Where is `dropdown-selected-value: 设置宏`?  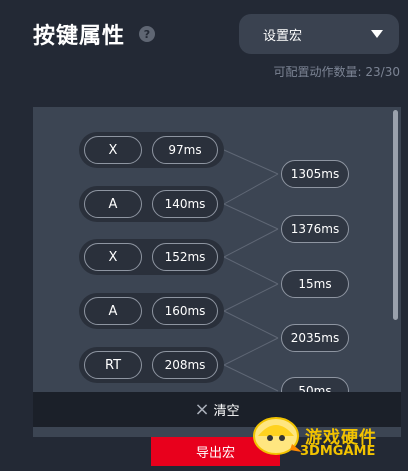 dropdown-selected-value: 设置宏 is located at coordinates (283, 36).